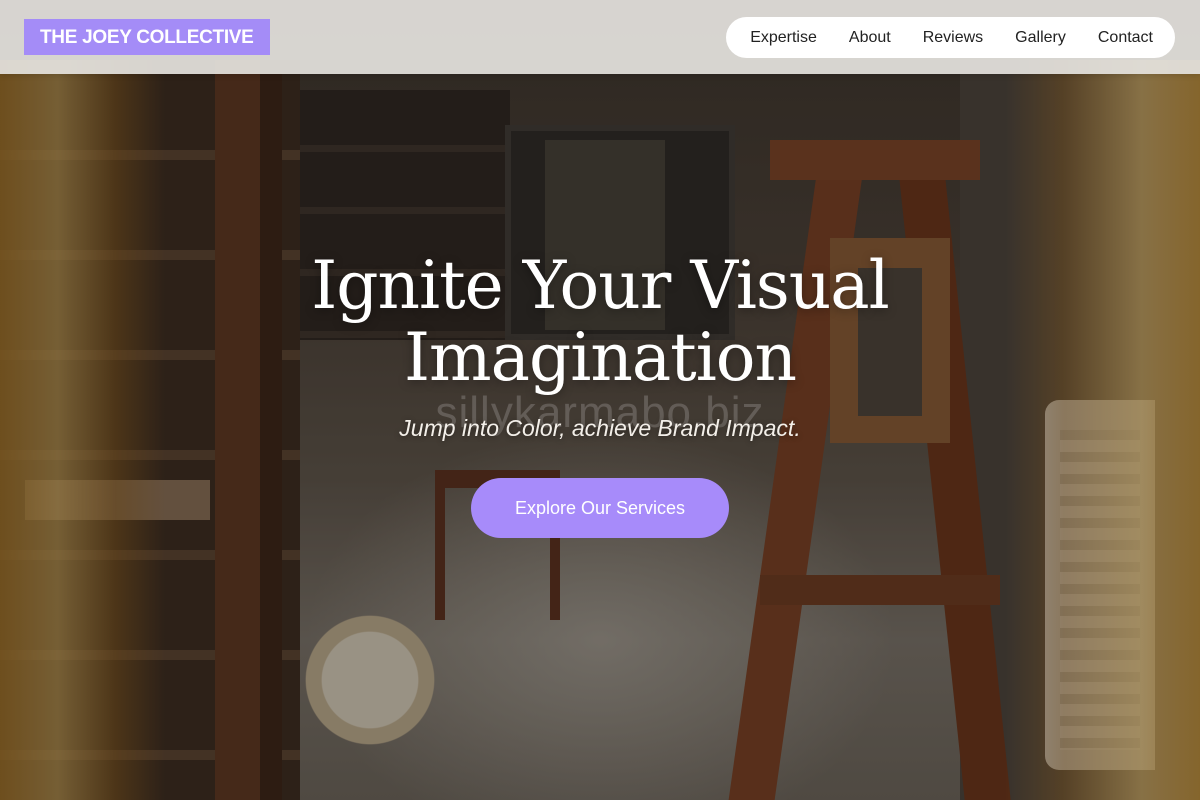 This screenshot has height=800, width=1200. What do you see at coordinates (600, 428) in the screenshot?
I see `hero-subheadline: Jump into Color, achieve Brand Impact.` at bounding box center [600, 428].